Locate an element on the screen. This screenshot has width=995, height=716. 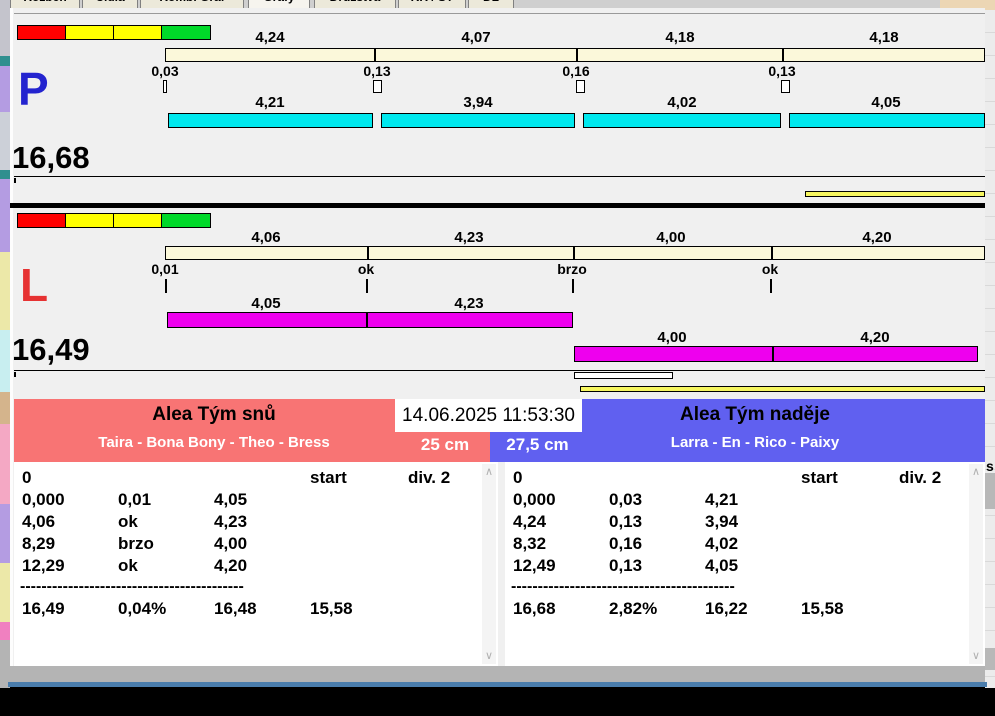
table-cell: 8,32 is located at coordinates (530, 543).